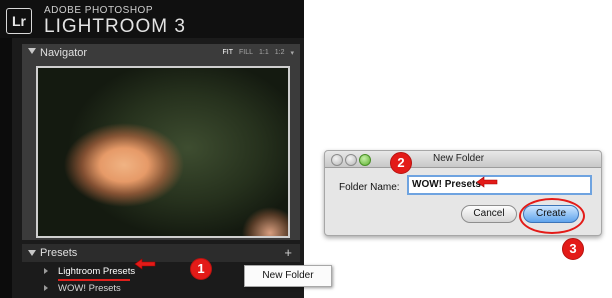 Image resolution: width=612 pixels, height=298 pixels. I want to click on dialog-titlebar: New Folder, so click(463, 159).